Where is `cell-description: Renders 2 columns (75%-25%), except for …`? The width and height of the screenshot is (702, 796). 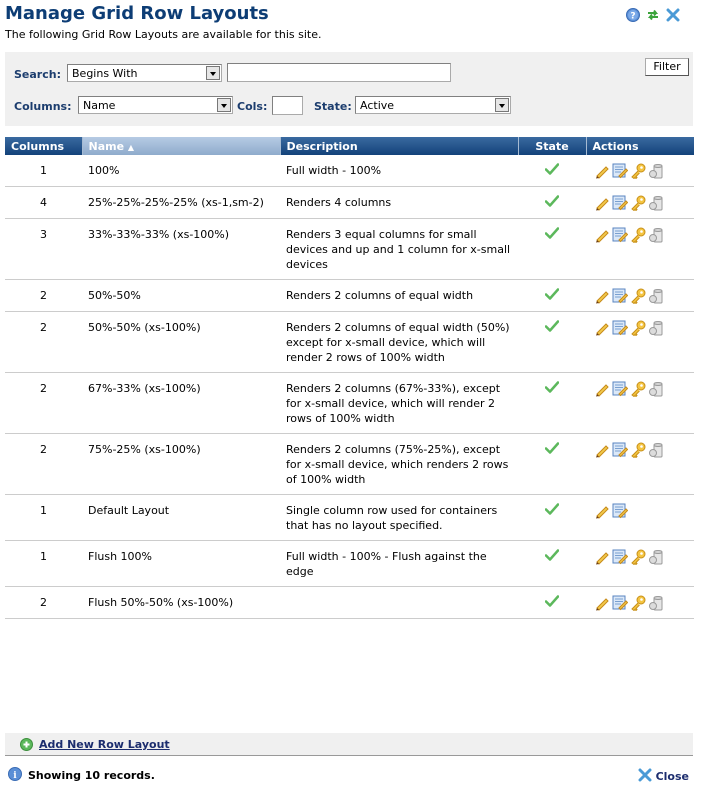 cell-description: Renders 2 columns (75%-25%), except for … is located at coordinates (399, 464).